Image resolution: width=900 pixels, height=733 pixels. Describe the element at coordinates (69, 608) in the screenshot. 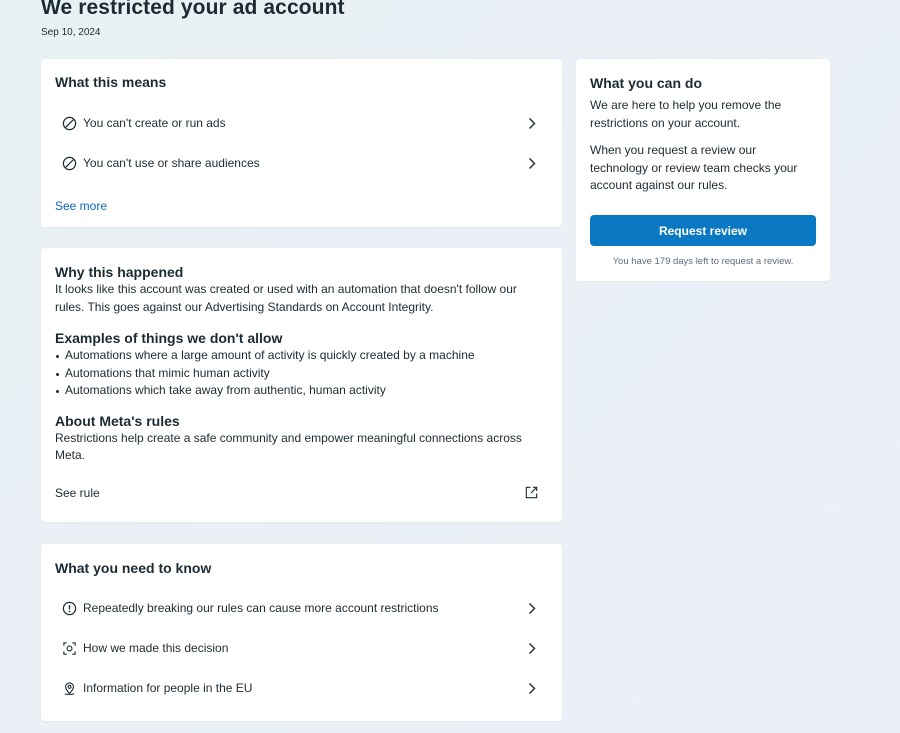

I see `alert-circle-icon` at that location.